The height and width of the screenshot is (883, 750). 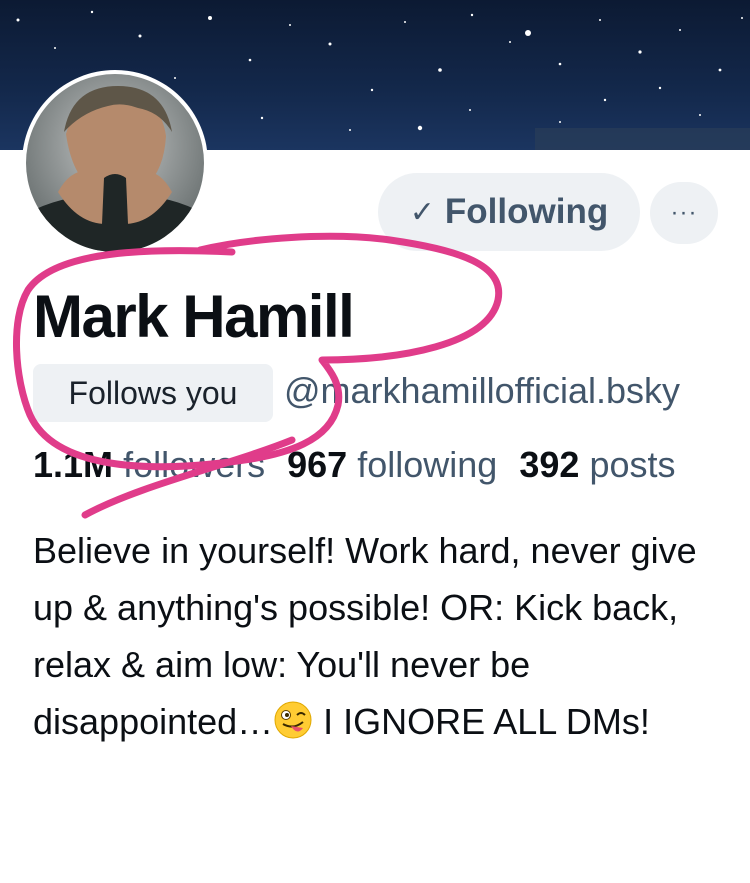 I want to click on following-link: 967 following, so click(x=392, y=464).